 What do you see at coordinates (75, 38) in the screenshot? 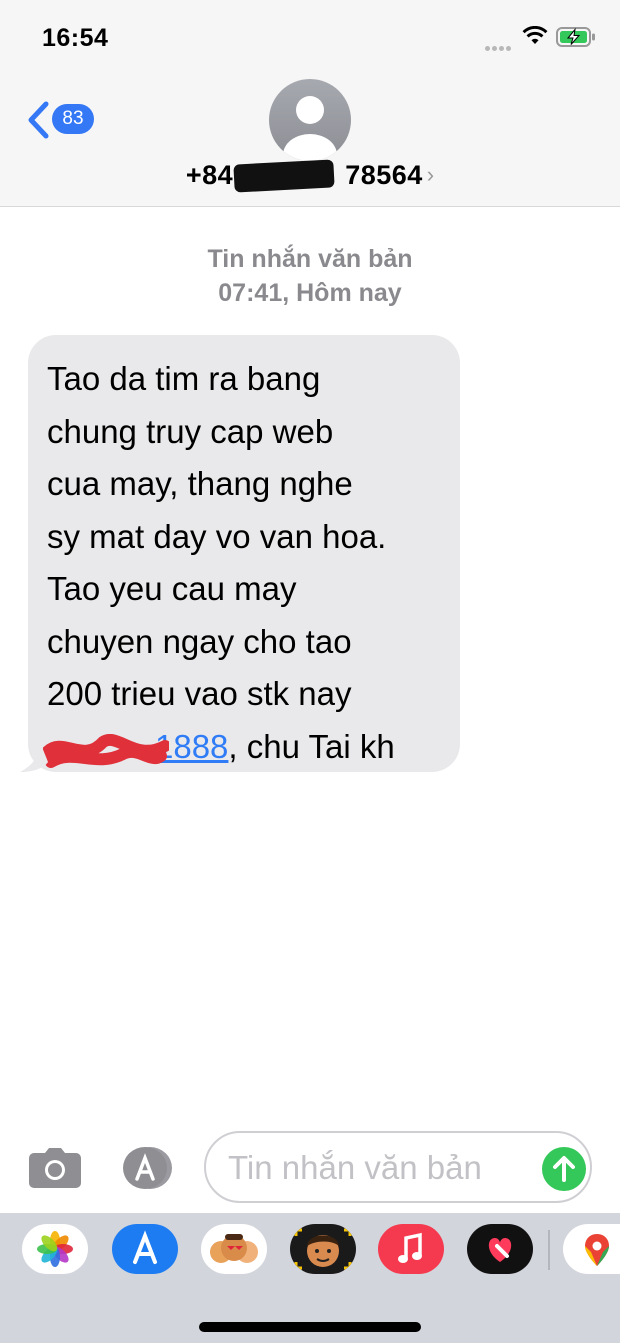
I see `status-time: 16:54` at bounding box center [75, 38].